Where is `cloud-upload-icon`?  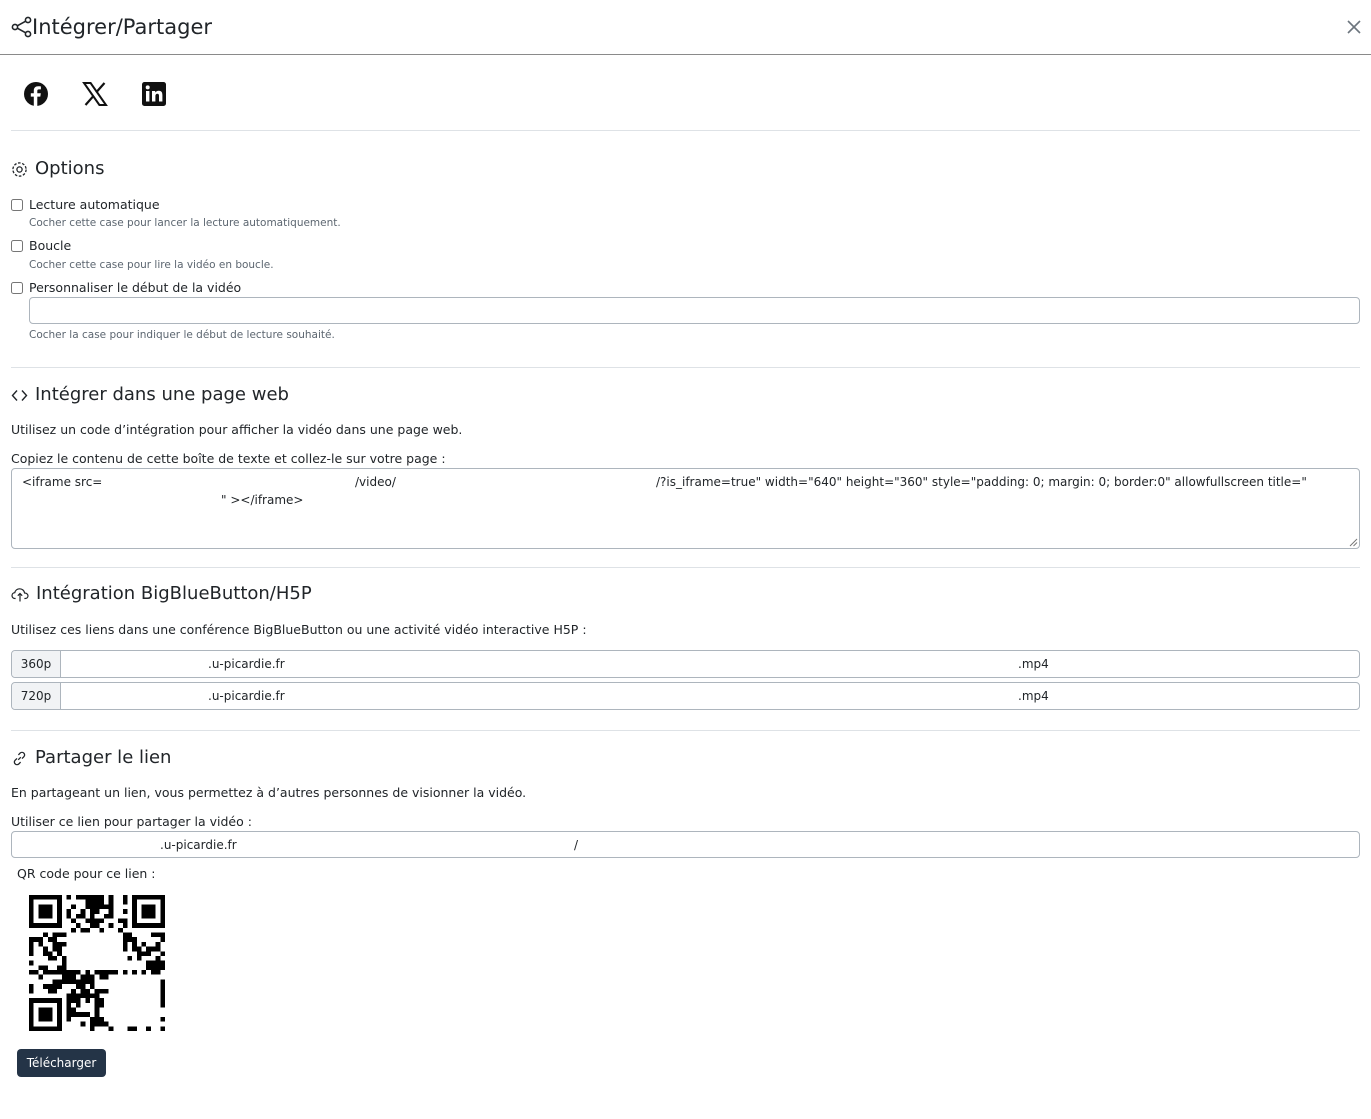 cloud-upload-icon is located at coordinates (20, 594).